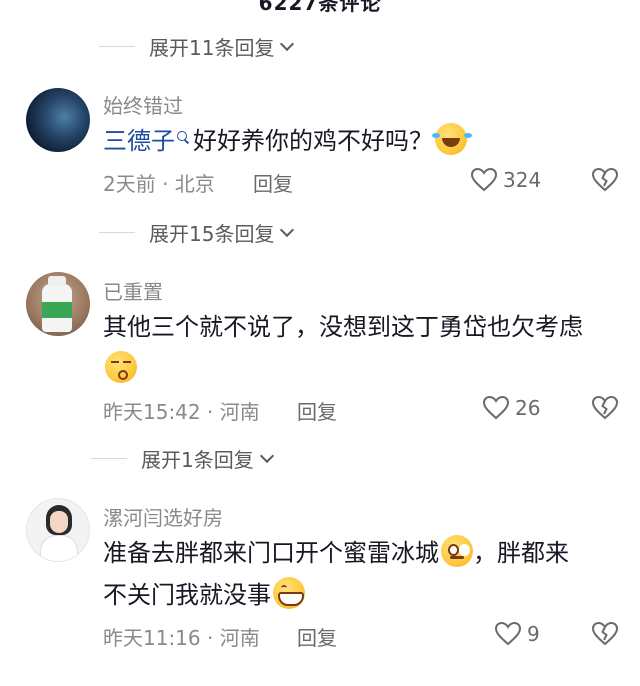 Image resolution: width=640 pixels, height=686 pixels. Describe the element at coordinates (187, 595) in the screenshot. I see `comment-body-line2: 不关门我就没事` at that location.